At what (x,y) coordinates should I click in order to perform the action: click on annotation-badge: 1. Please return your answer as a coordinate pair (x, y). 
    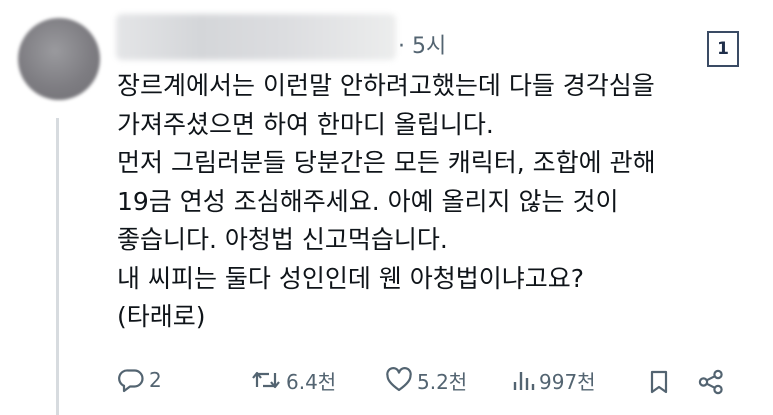
    Looking at the image, I should click on (723, 49).